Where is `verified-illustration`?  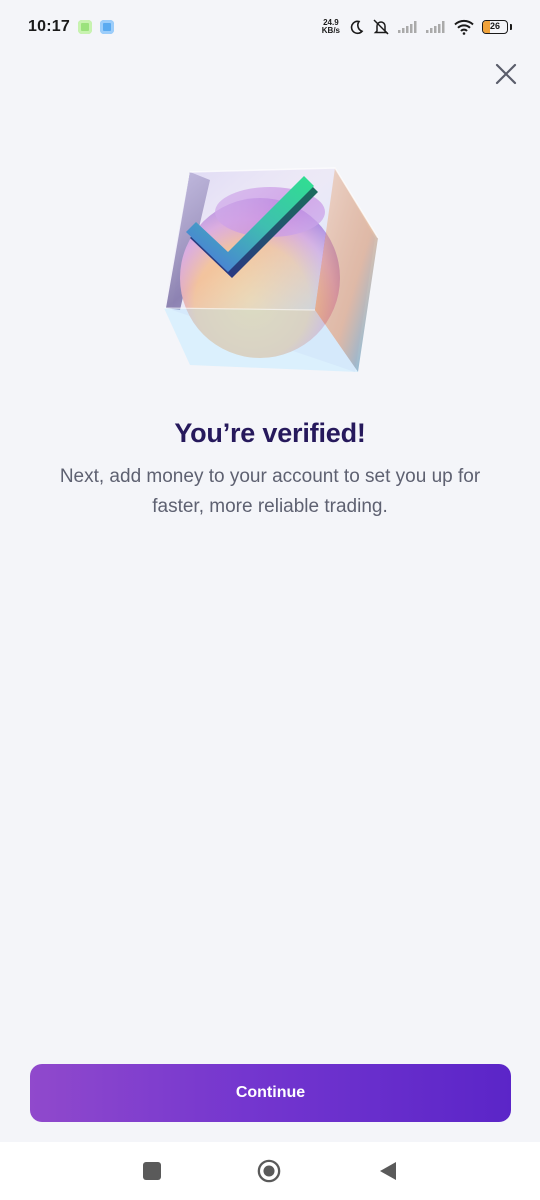 verified-illustration is located at coordinates (270, 270).